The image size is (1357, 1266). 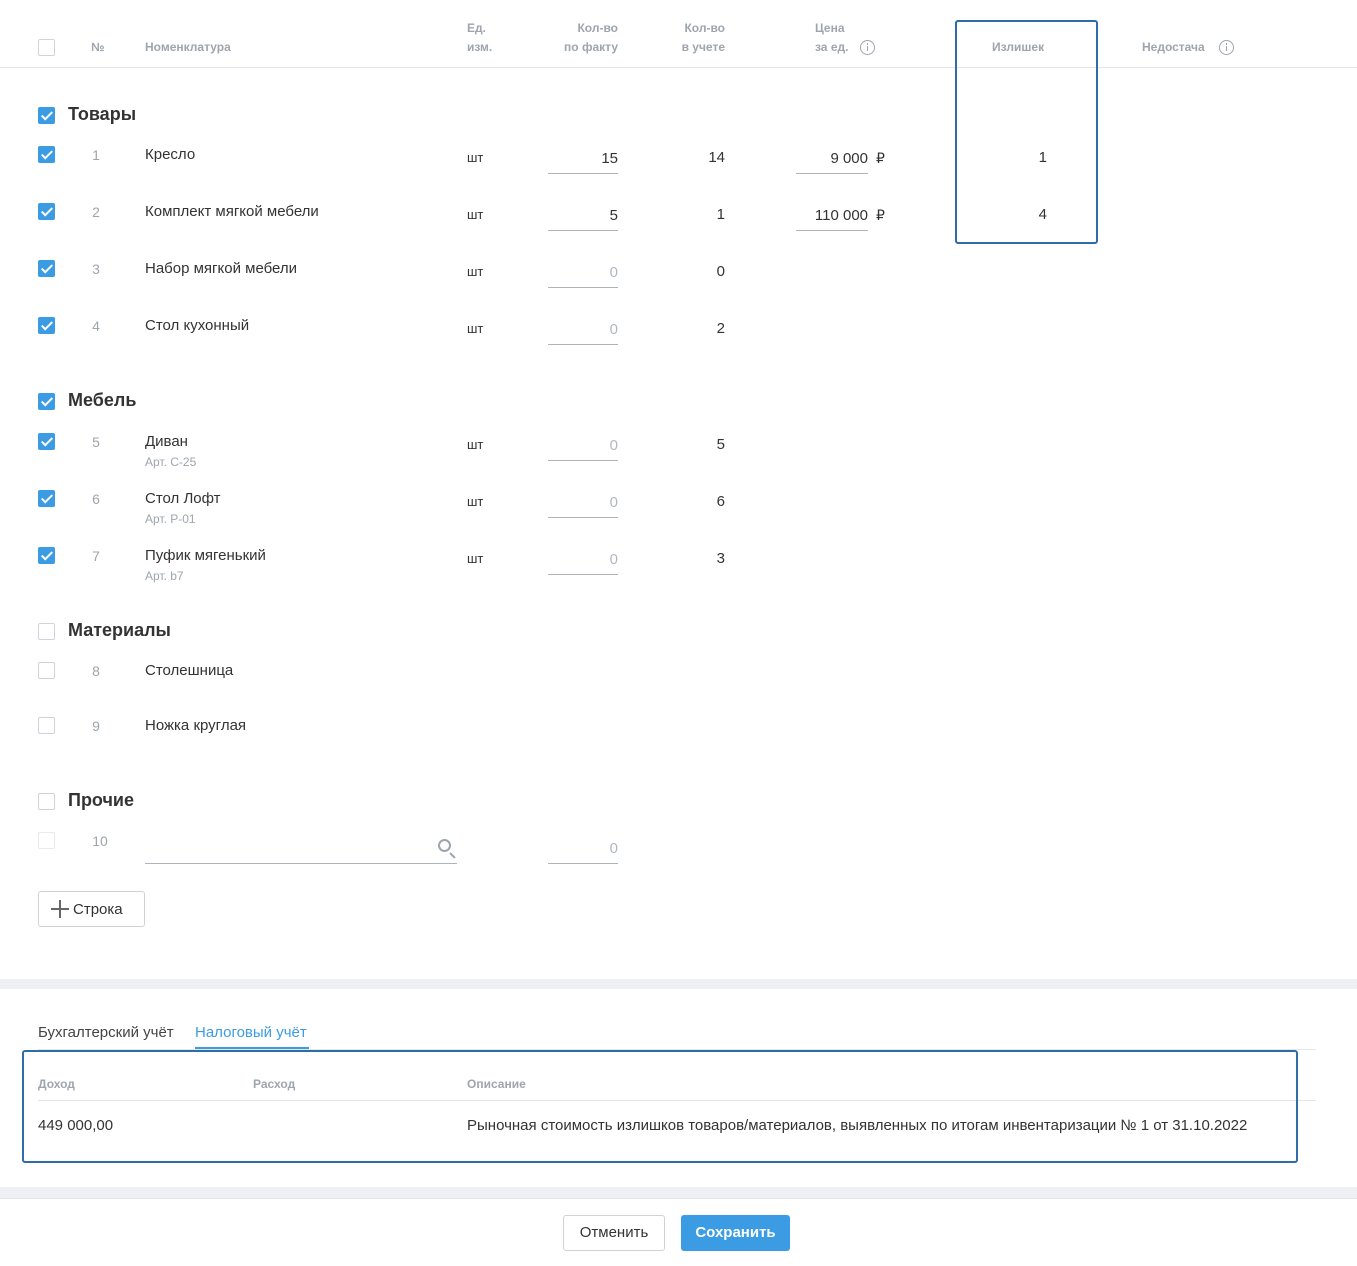 What do you see at coordinates (301, 849) in the screenshot?
I see `nomenclature-search-input` at bounding box center [301, 849].